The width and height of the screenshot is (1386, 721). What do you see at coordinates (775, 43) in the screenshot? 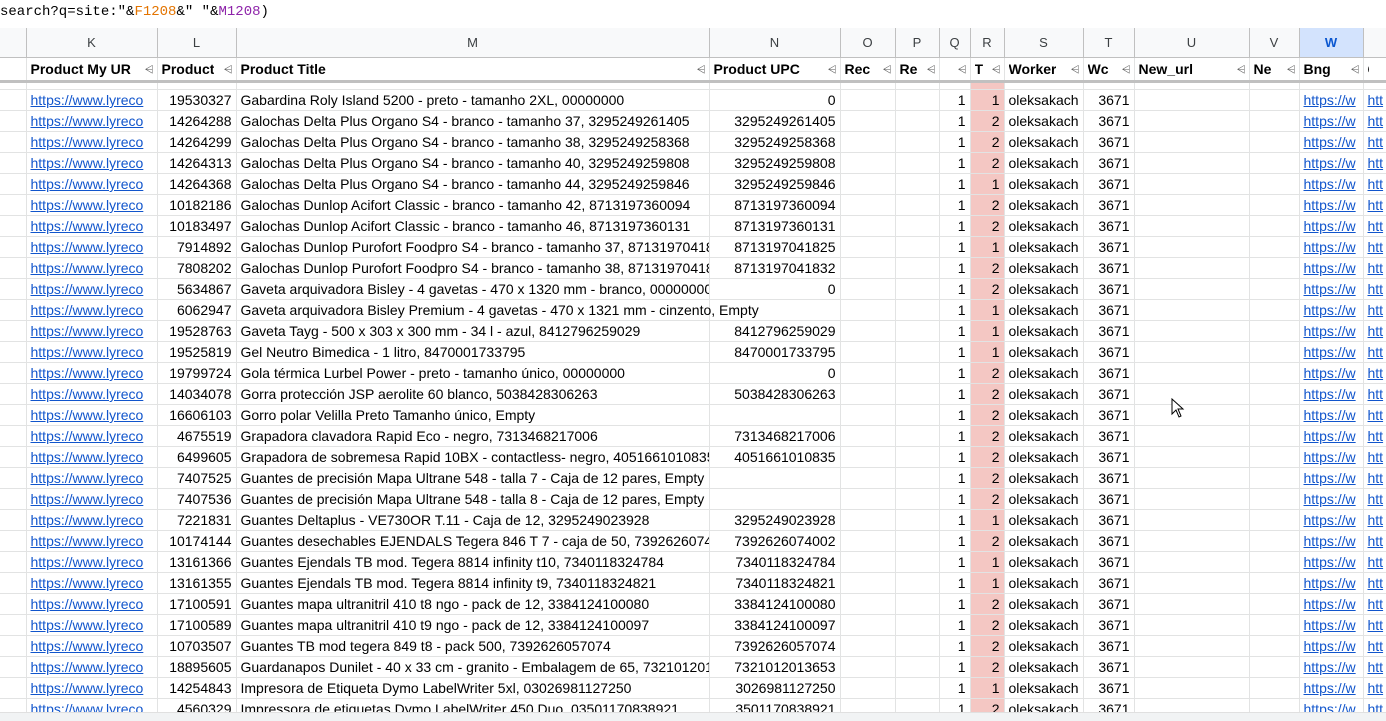
I see `column-letter: N` at bounding box center [775, 43].